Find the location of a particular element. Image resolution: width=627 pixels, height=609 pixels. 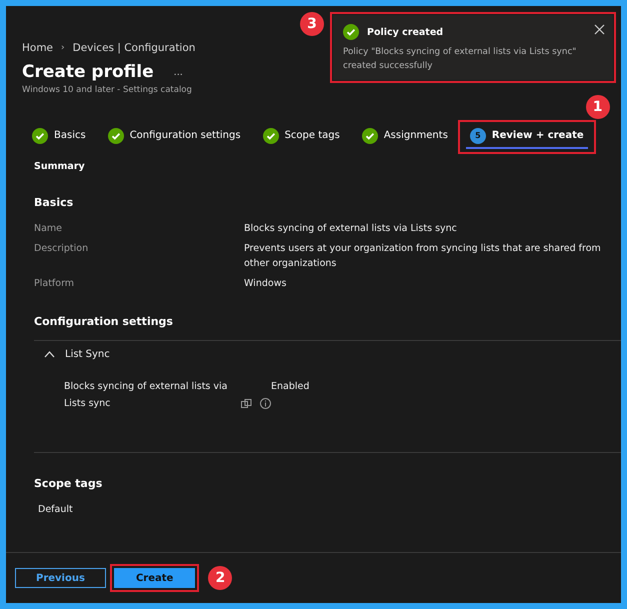

step-number: 5 is located at coordinates (478, 136).